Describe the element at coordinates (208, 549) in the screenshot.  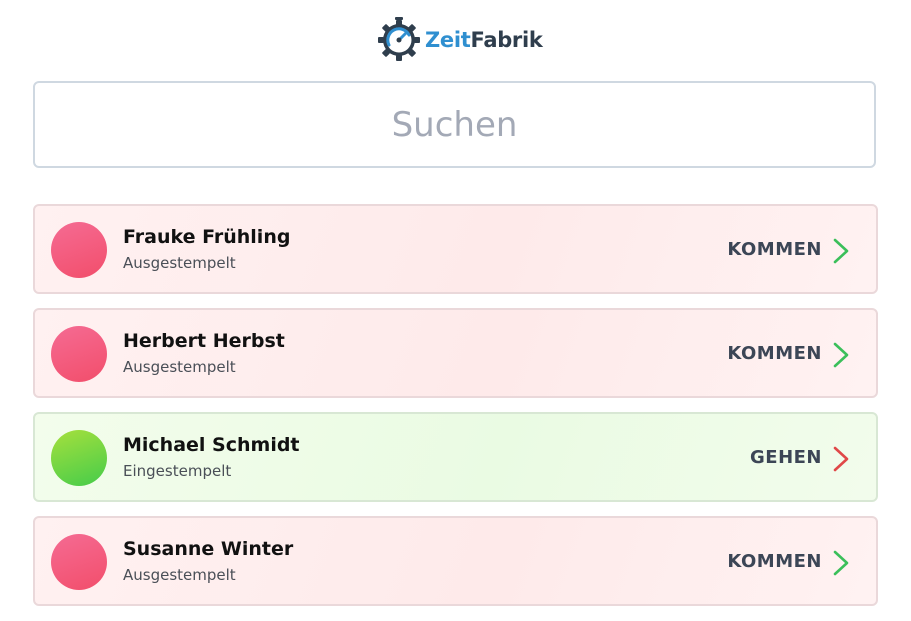
I see `employee-name: Susanne Winter` at that location.